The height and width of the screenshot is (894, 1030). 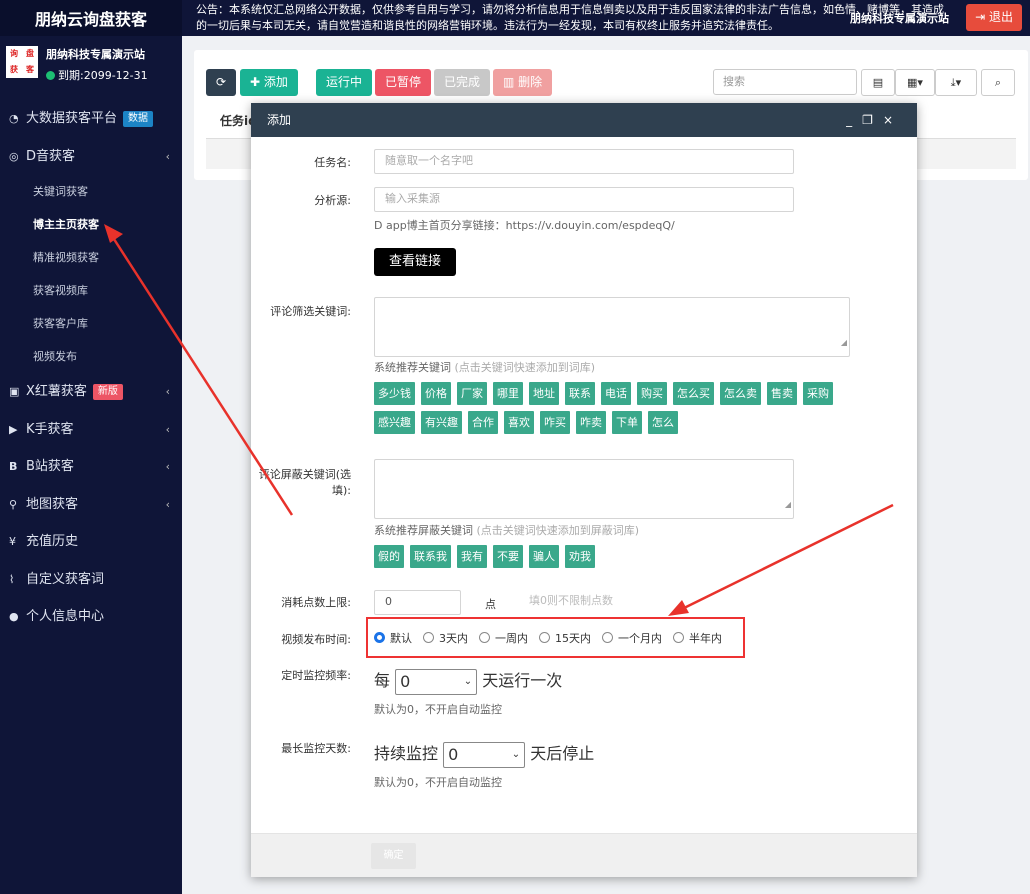 I want to click on freq-prefix: 每, so click(x=382, y=680).